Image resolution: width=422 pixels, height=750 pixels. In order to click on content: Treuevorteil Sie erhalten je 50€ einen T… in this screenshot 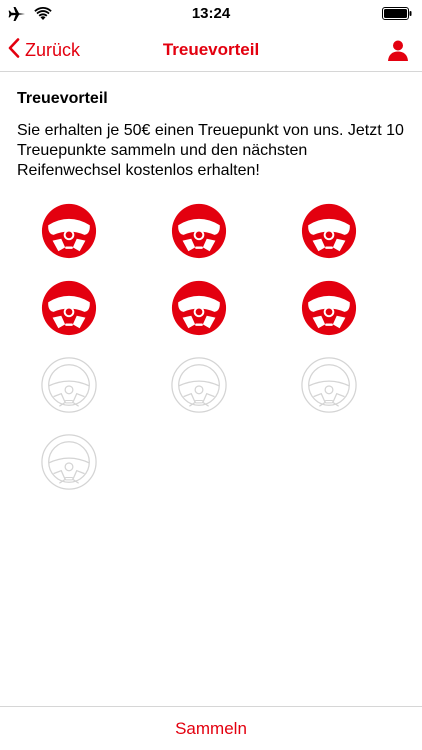, I will do `click(213, 135)`.